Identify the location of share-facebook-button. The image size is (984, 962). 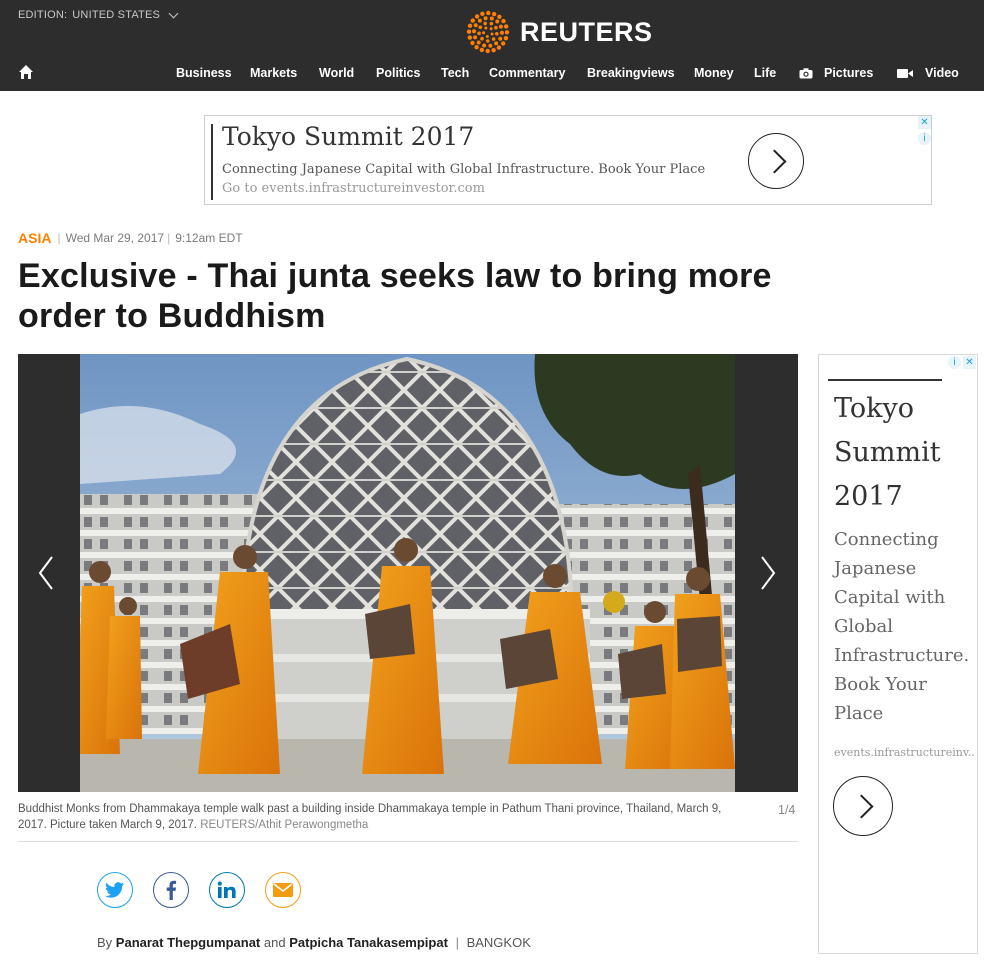
(171, 890).